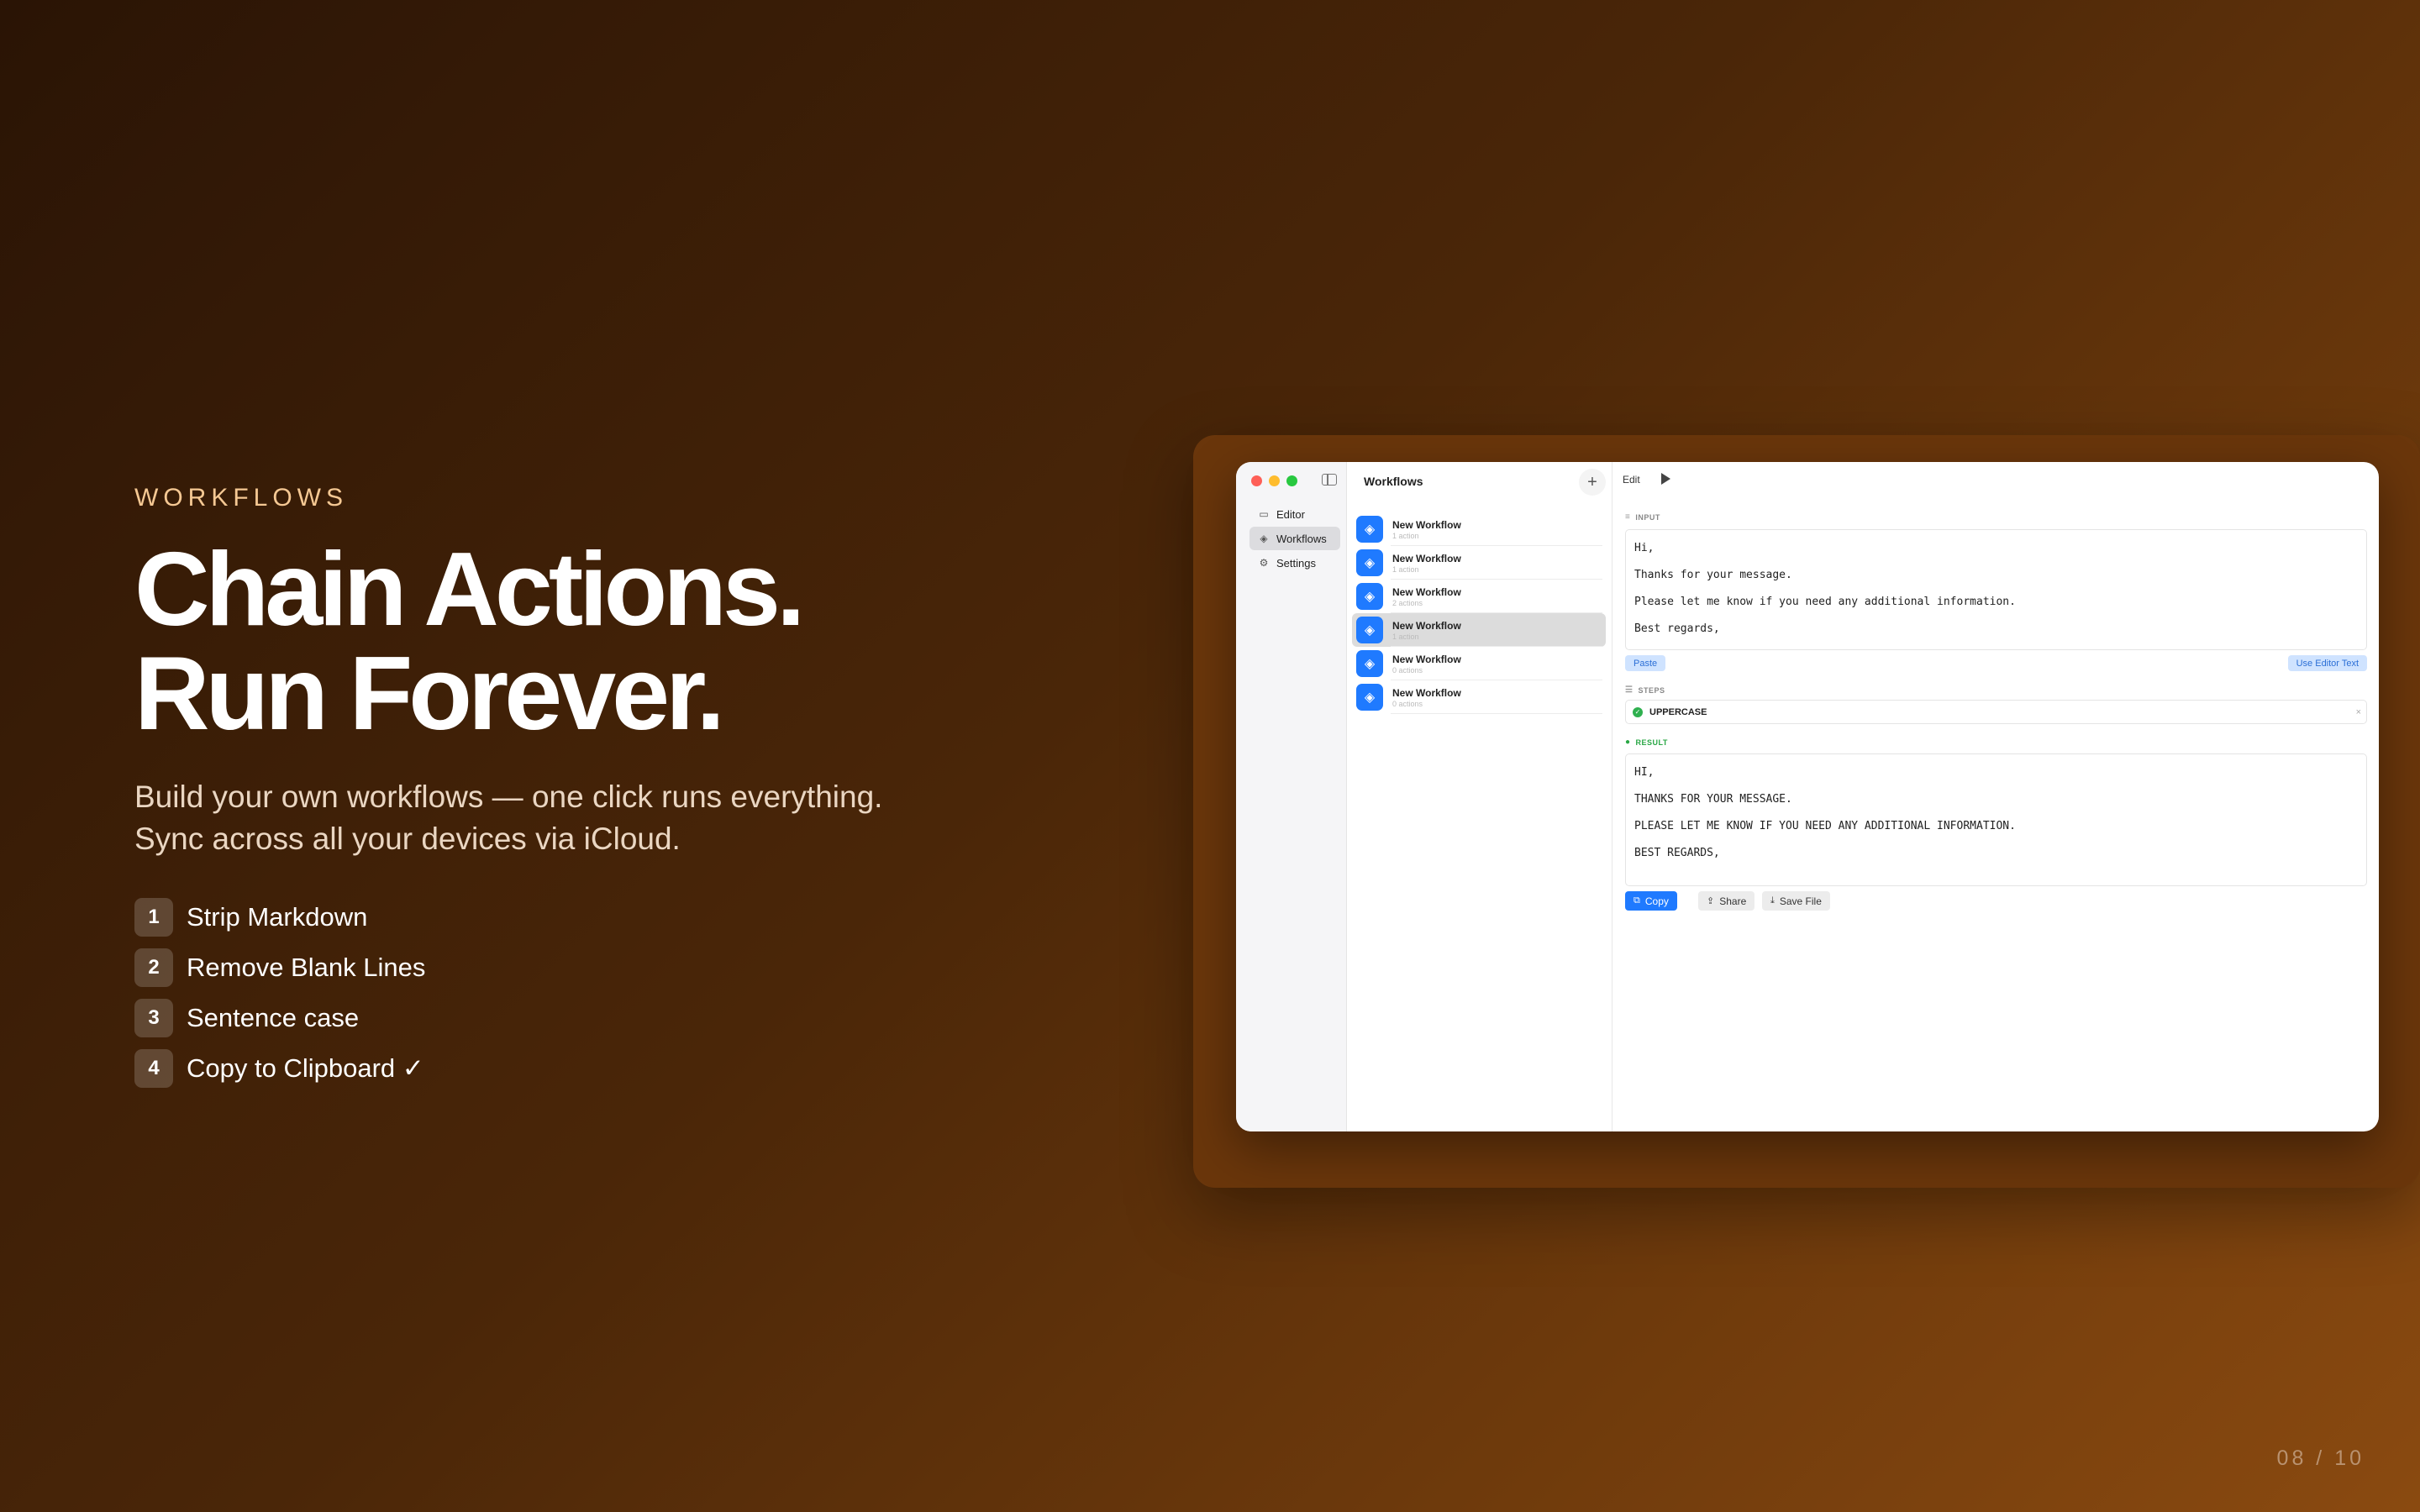 Image resolution: width=2420 pixels, height=1512 pixels. What do you see at coordinates (1329, 480) in the screenshot?
I see `sidebar-toggle-icon` at bounding box center [1329, 480].